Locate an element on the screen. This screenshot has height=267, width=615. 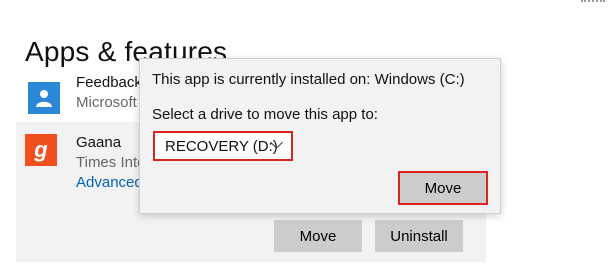
app-publisher: Times Inte is located at coordinates (111, 162).